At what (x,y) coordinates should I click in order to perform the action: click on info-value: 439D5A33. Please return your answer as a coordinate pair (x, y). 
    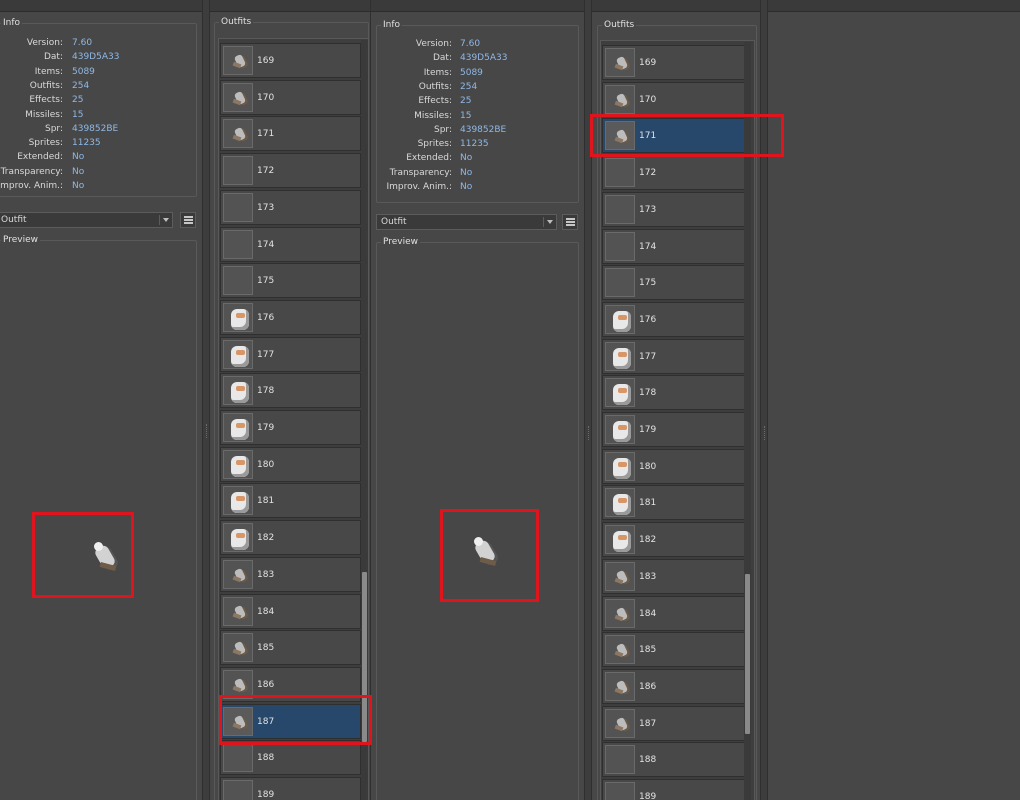
    Looking at the image, I should click on (484, 58).